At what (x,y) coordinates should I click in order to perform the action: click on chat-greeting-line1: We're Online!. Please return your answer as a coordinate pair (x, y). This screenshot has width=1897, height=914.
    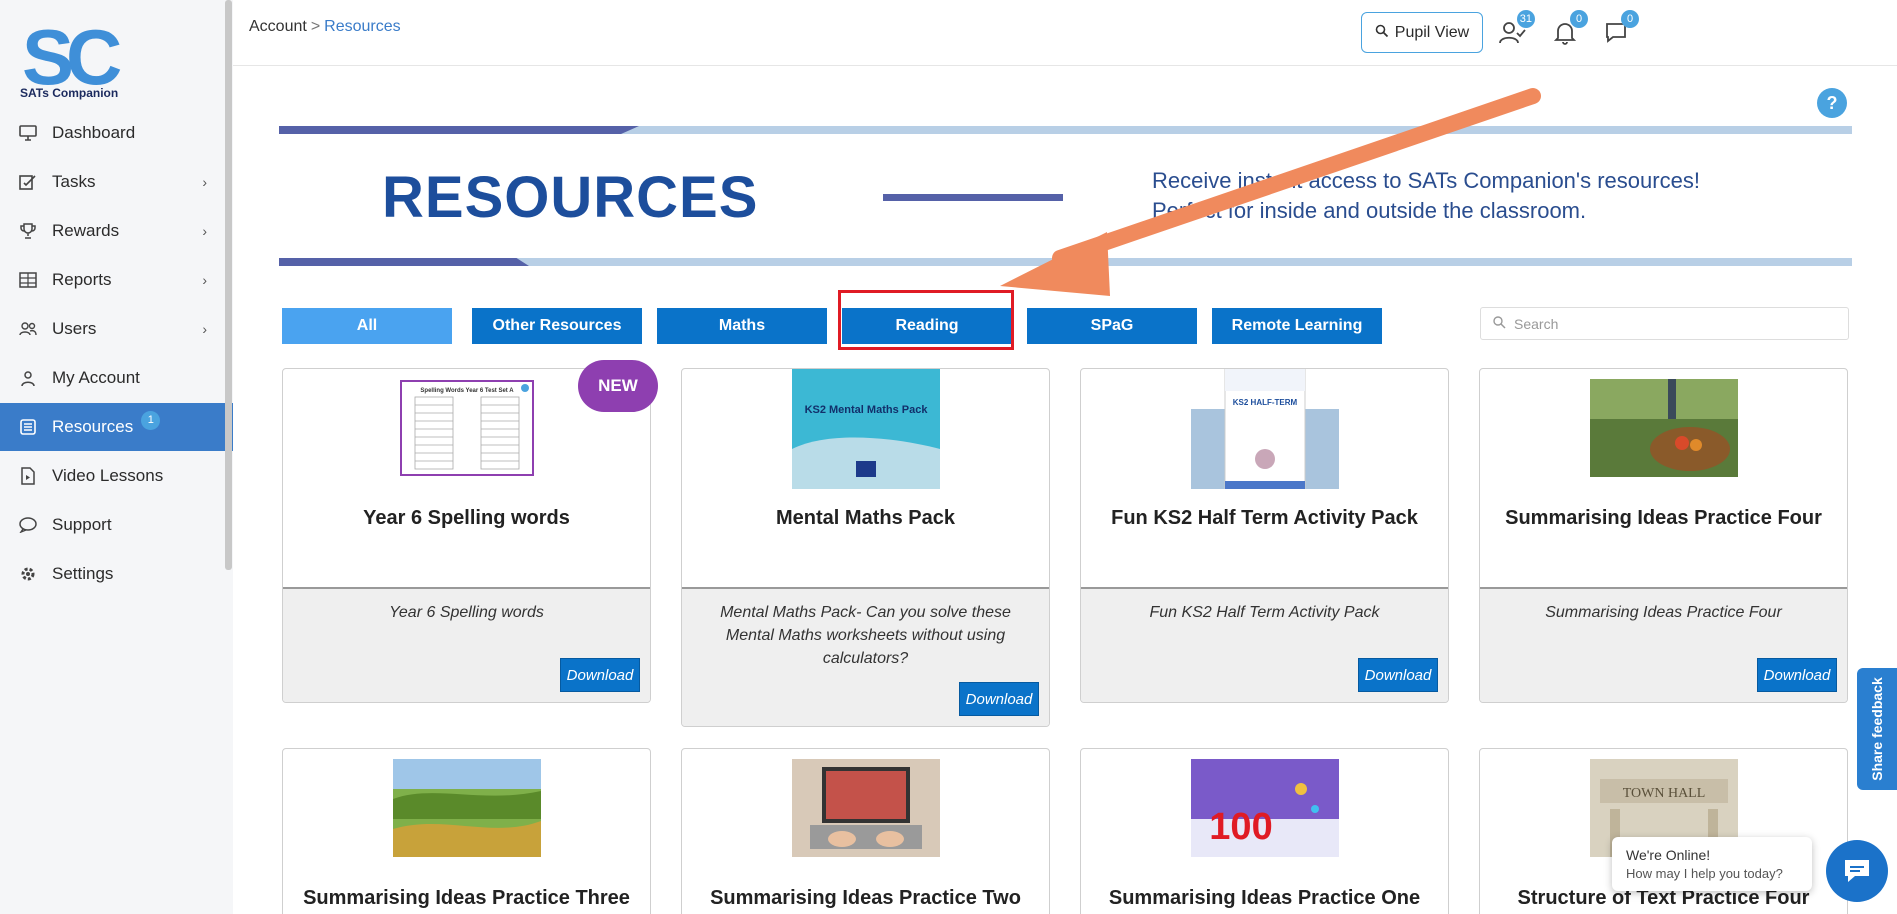
    Looking at the image, I should click on (1668, 855).